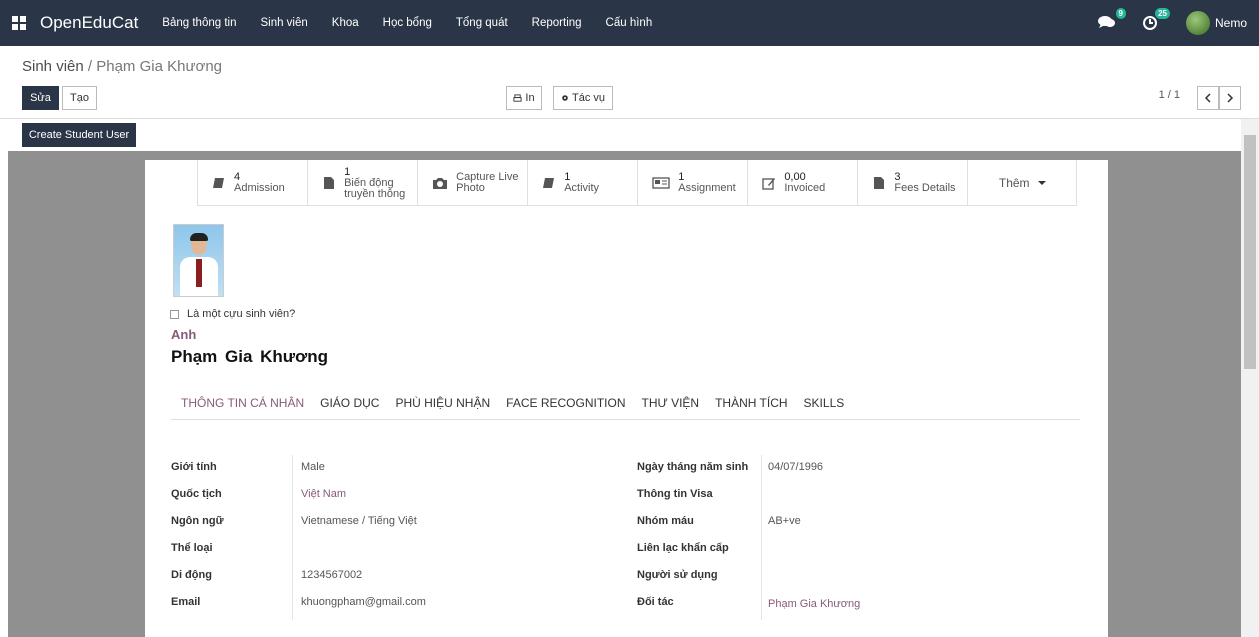  What do you see at coordinates (1250, 252) in the screenshot?
I see `scrollbar-thumb` at bounding box center [1250, 252].